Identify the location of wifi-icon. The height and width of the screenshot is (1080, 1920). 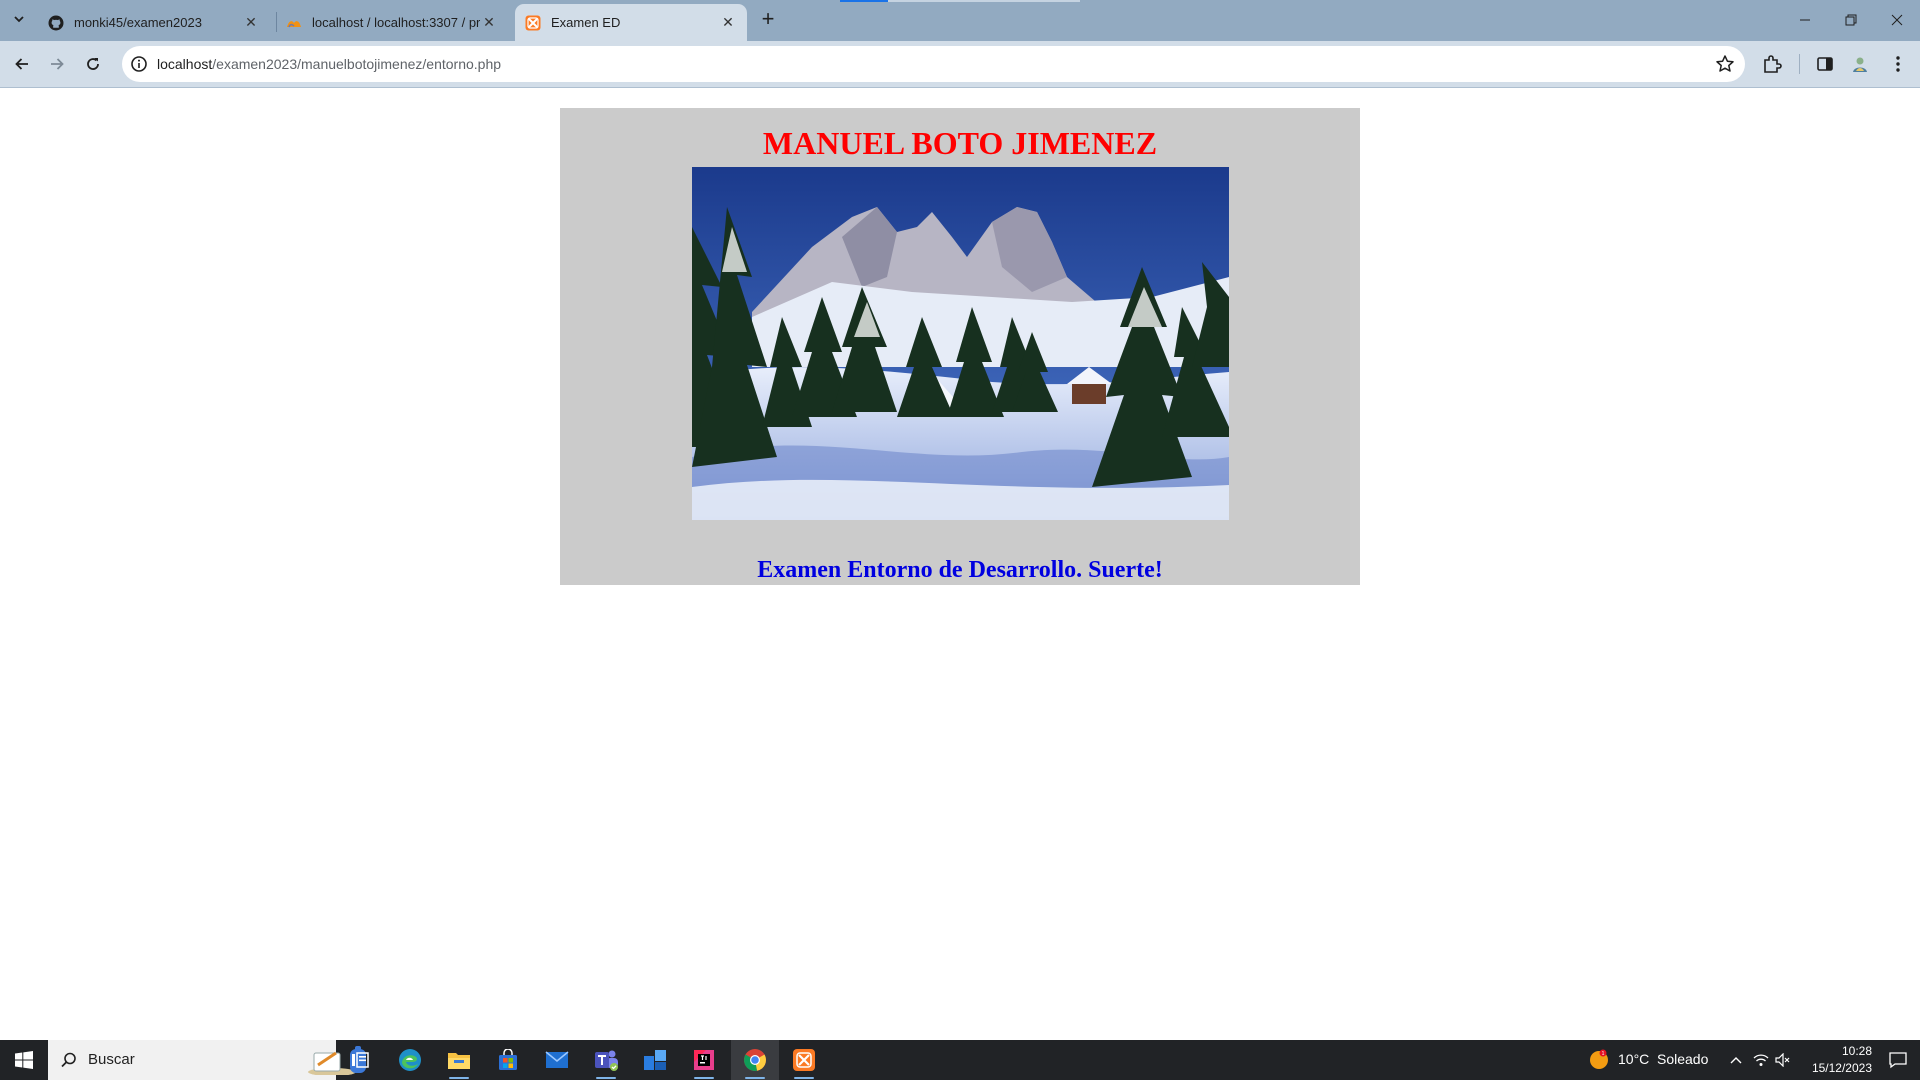
(1761, 1060).